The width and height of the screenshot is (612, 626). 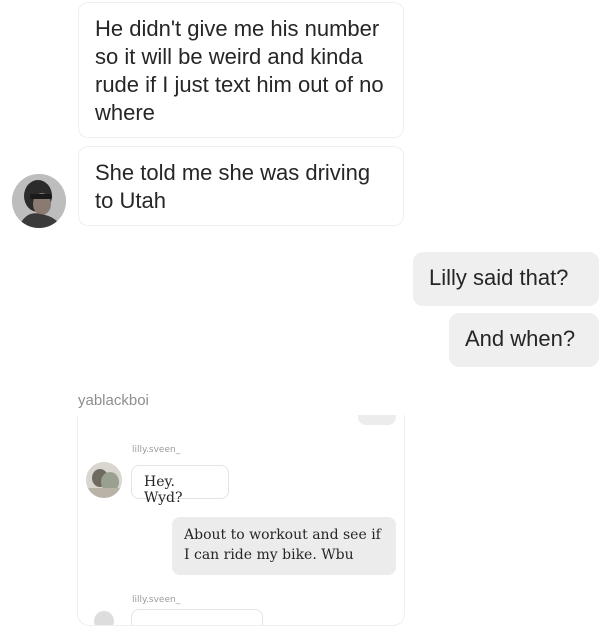 What do you see at coordinates (233, 186) in the screenshot?
I see `message-text: She told me she was driving to Utah` at bounding box center [233, 186].